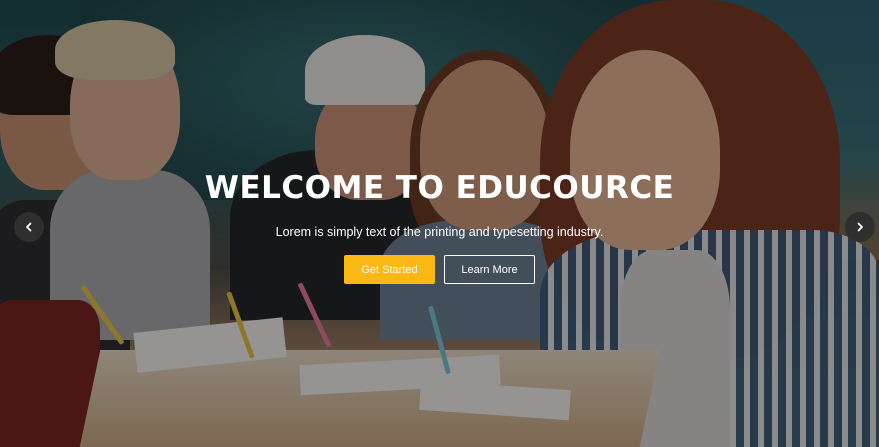  Describe the element at coordinates (389, 269) in the screenshot. I see `get-started-button: Get Started` at that location.